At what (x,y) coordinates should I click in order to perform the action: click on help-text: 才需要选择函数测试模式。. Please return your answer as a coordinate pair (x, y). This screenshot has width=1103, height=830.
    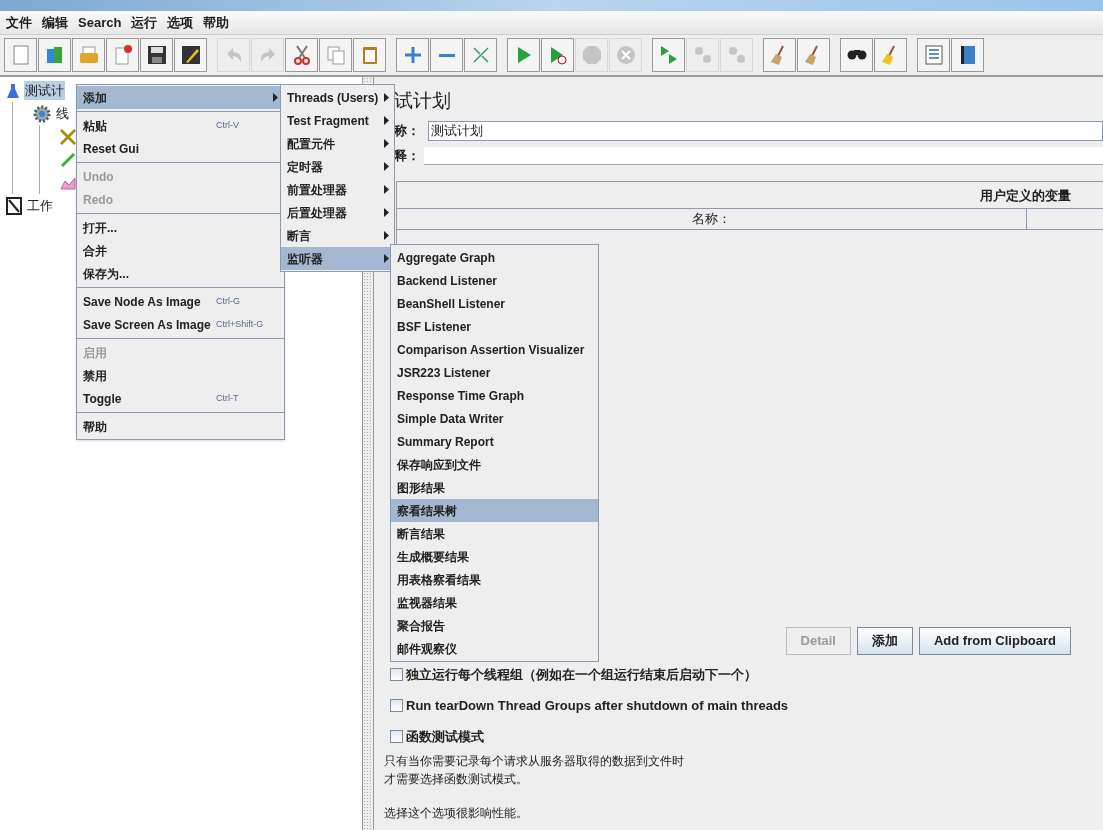
    Looking at the image, I should click on (456, 779).